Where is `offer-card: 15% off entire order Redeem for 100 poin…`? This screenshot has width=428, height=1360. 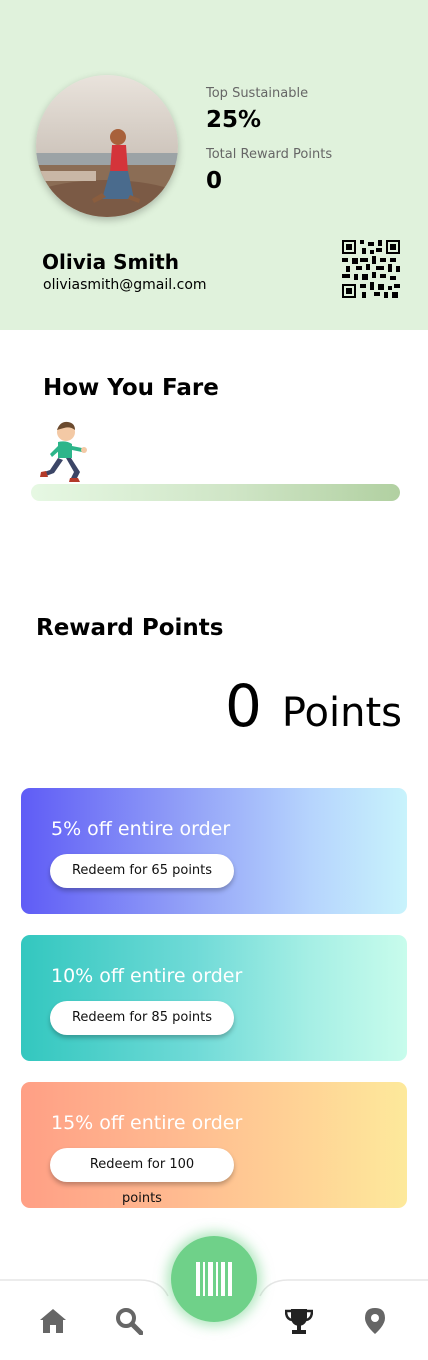 offer-card: 15% off entire order Redeem for 100 poin… is located at coordinates (214, 1145).